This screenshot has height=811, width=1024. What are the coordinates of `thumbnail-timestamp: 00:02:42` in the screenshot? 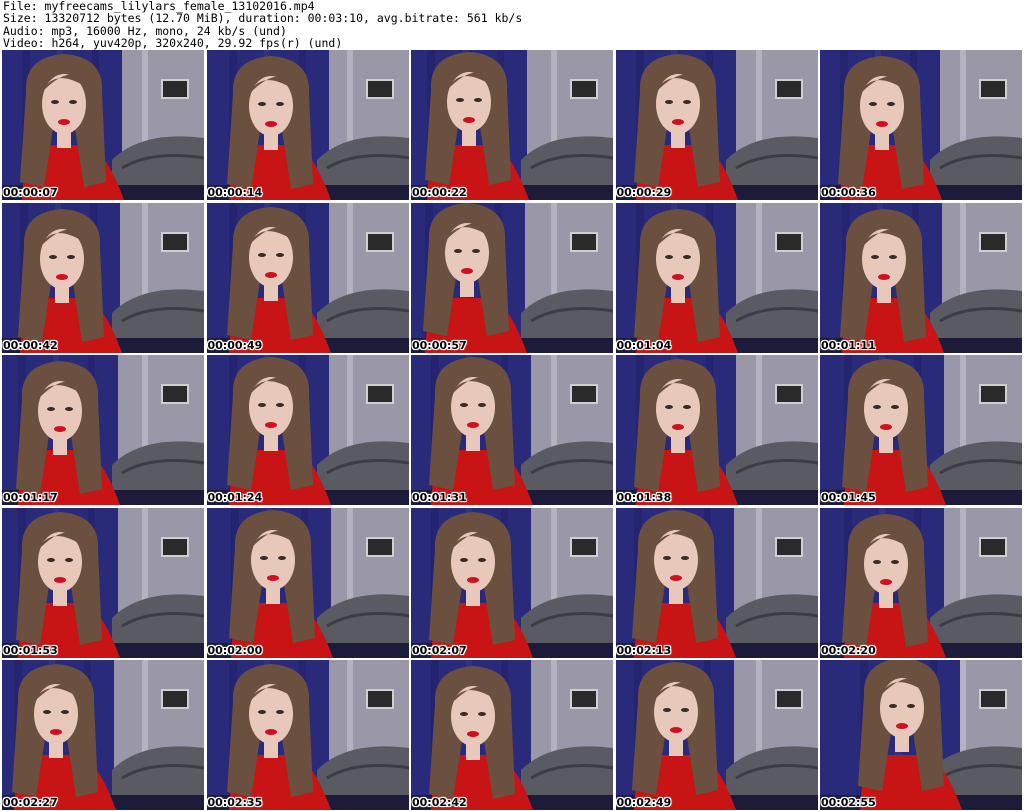 It's located at (439, 802).